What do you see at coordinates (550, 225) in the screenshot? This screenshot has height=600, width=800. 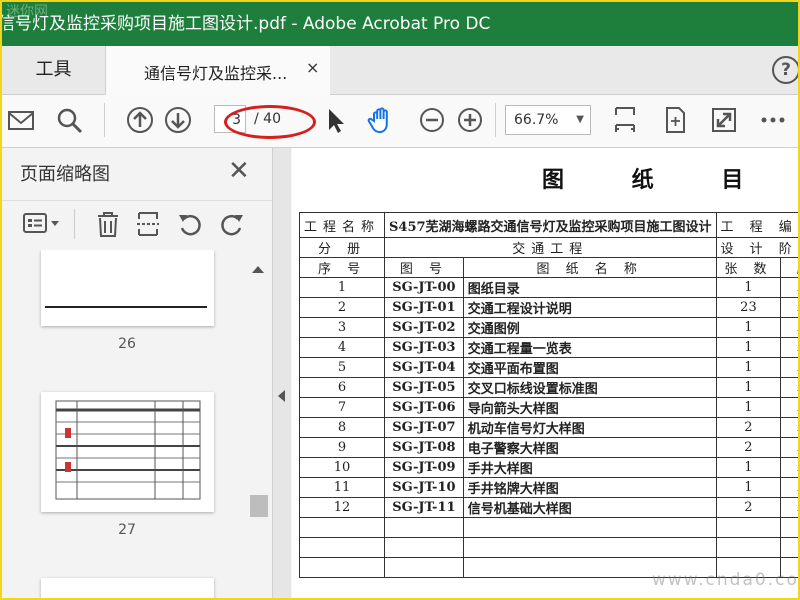 I see `project-name: S457芜湖海螺路交通信号灯及监控采购项目施工图设计` at bounding box center [550, 225].